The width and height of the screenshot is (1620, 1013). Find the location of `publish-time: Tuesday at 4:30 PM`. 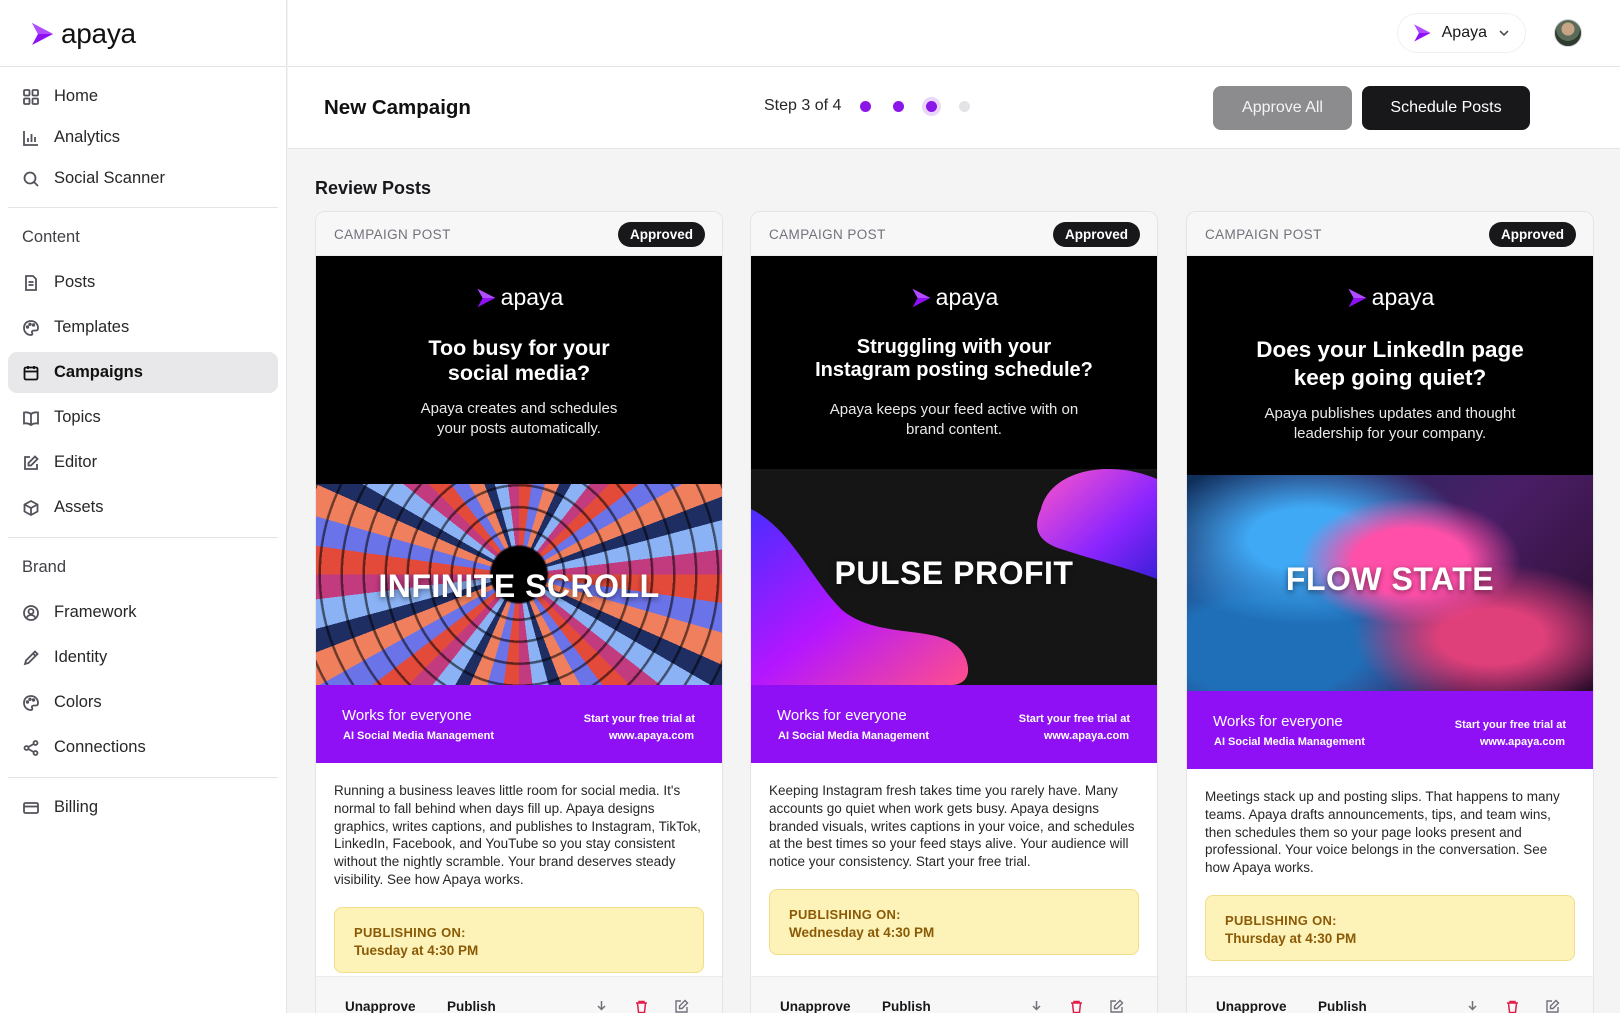

publish-time: Tuesday at 4:30 PM is located at coordinates (416, 950).